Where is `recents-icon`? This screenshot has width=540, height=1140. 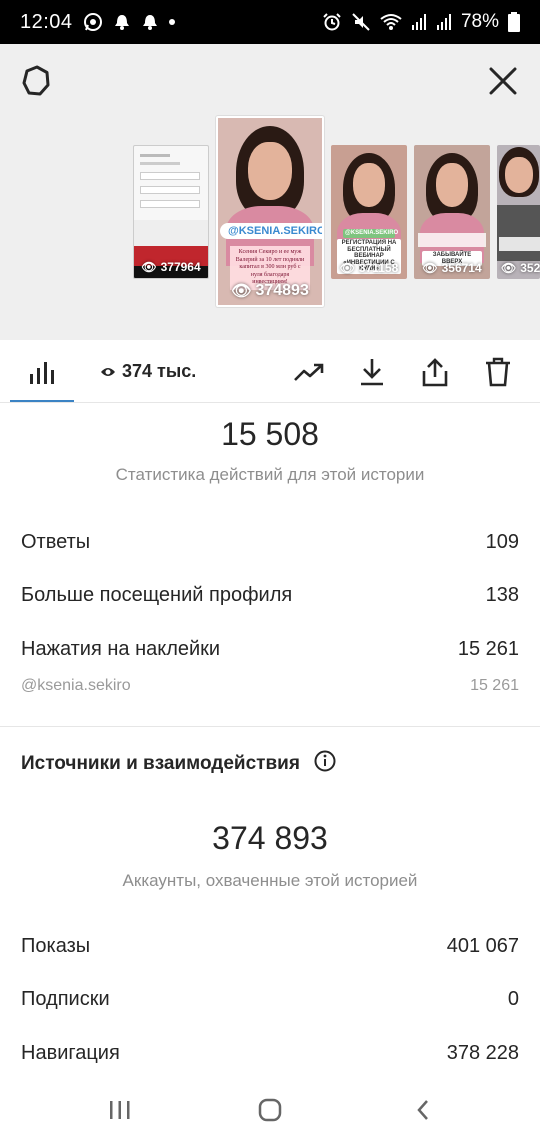
recents-icon is located at coordinates (120, 1110).